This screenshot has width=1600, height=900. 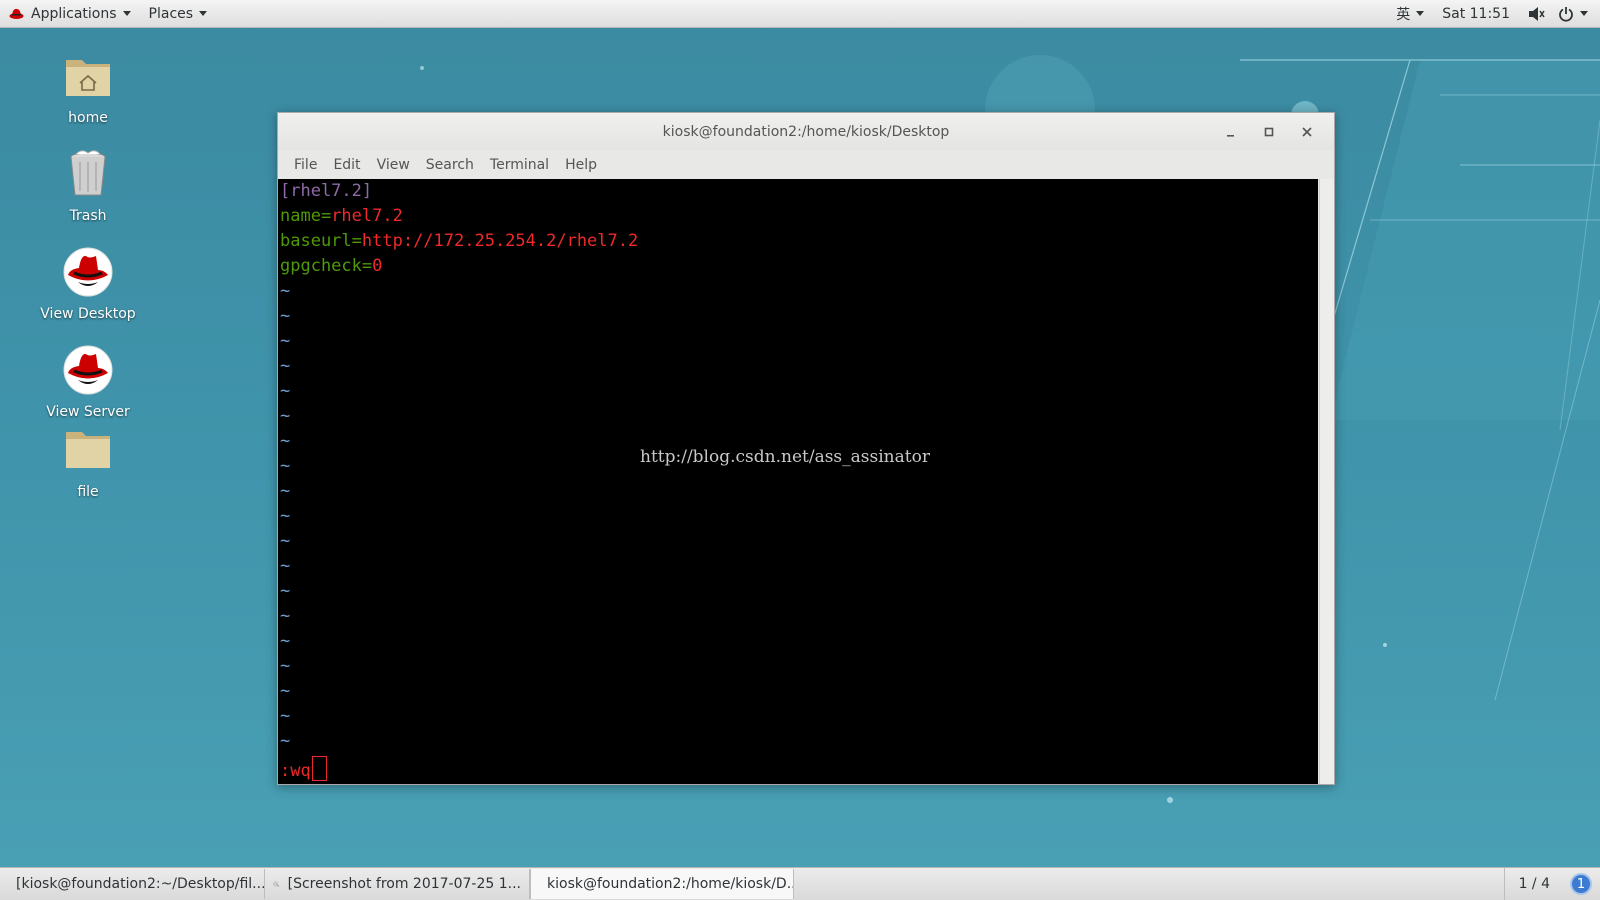 What do you see at coordinates (88, 412) in the screenshot?
I see `desktop-icon-label: View Server` at bounding box center [88, 412].